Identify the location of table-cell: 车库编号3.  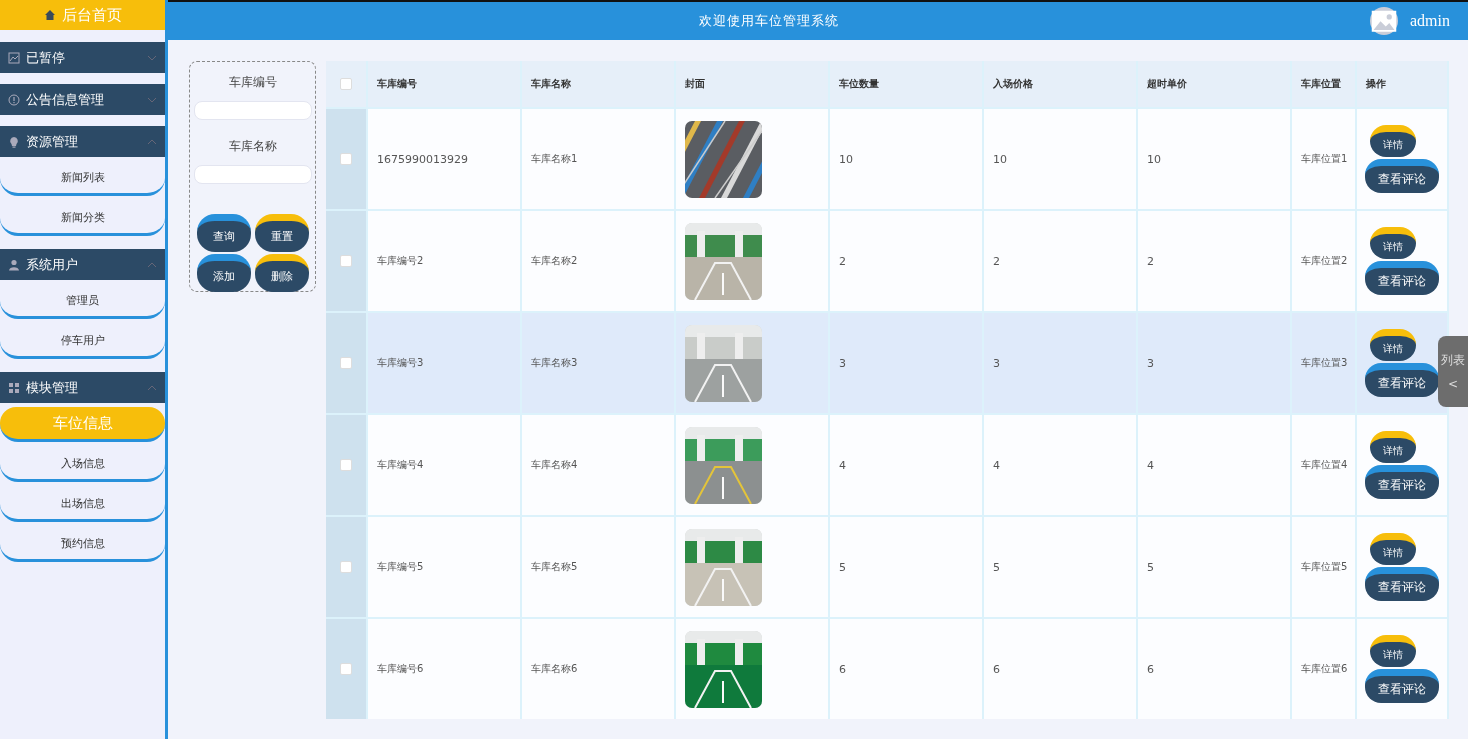
(445, 362).